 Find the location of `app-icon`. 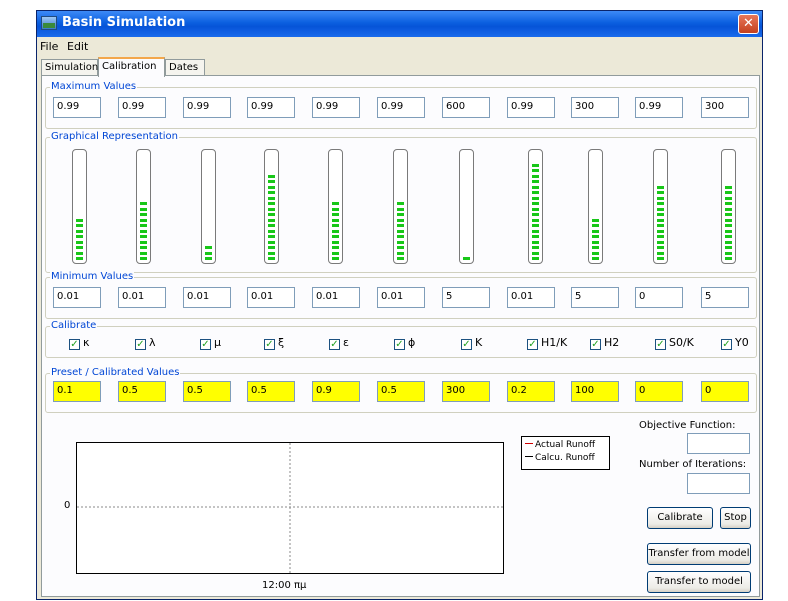

app-icon is located at coordinates (49, 23).